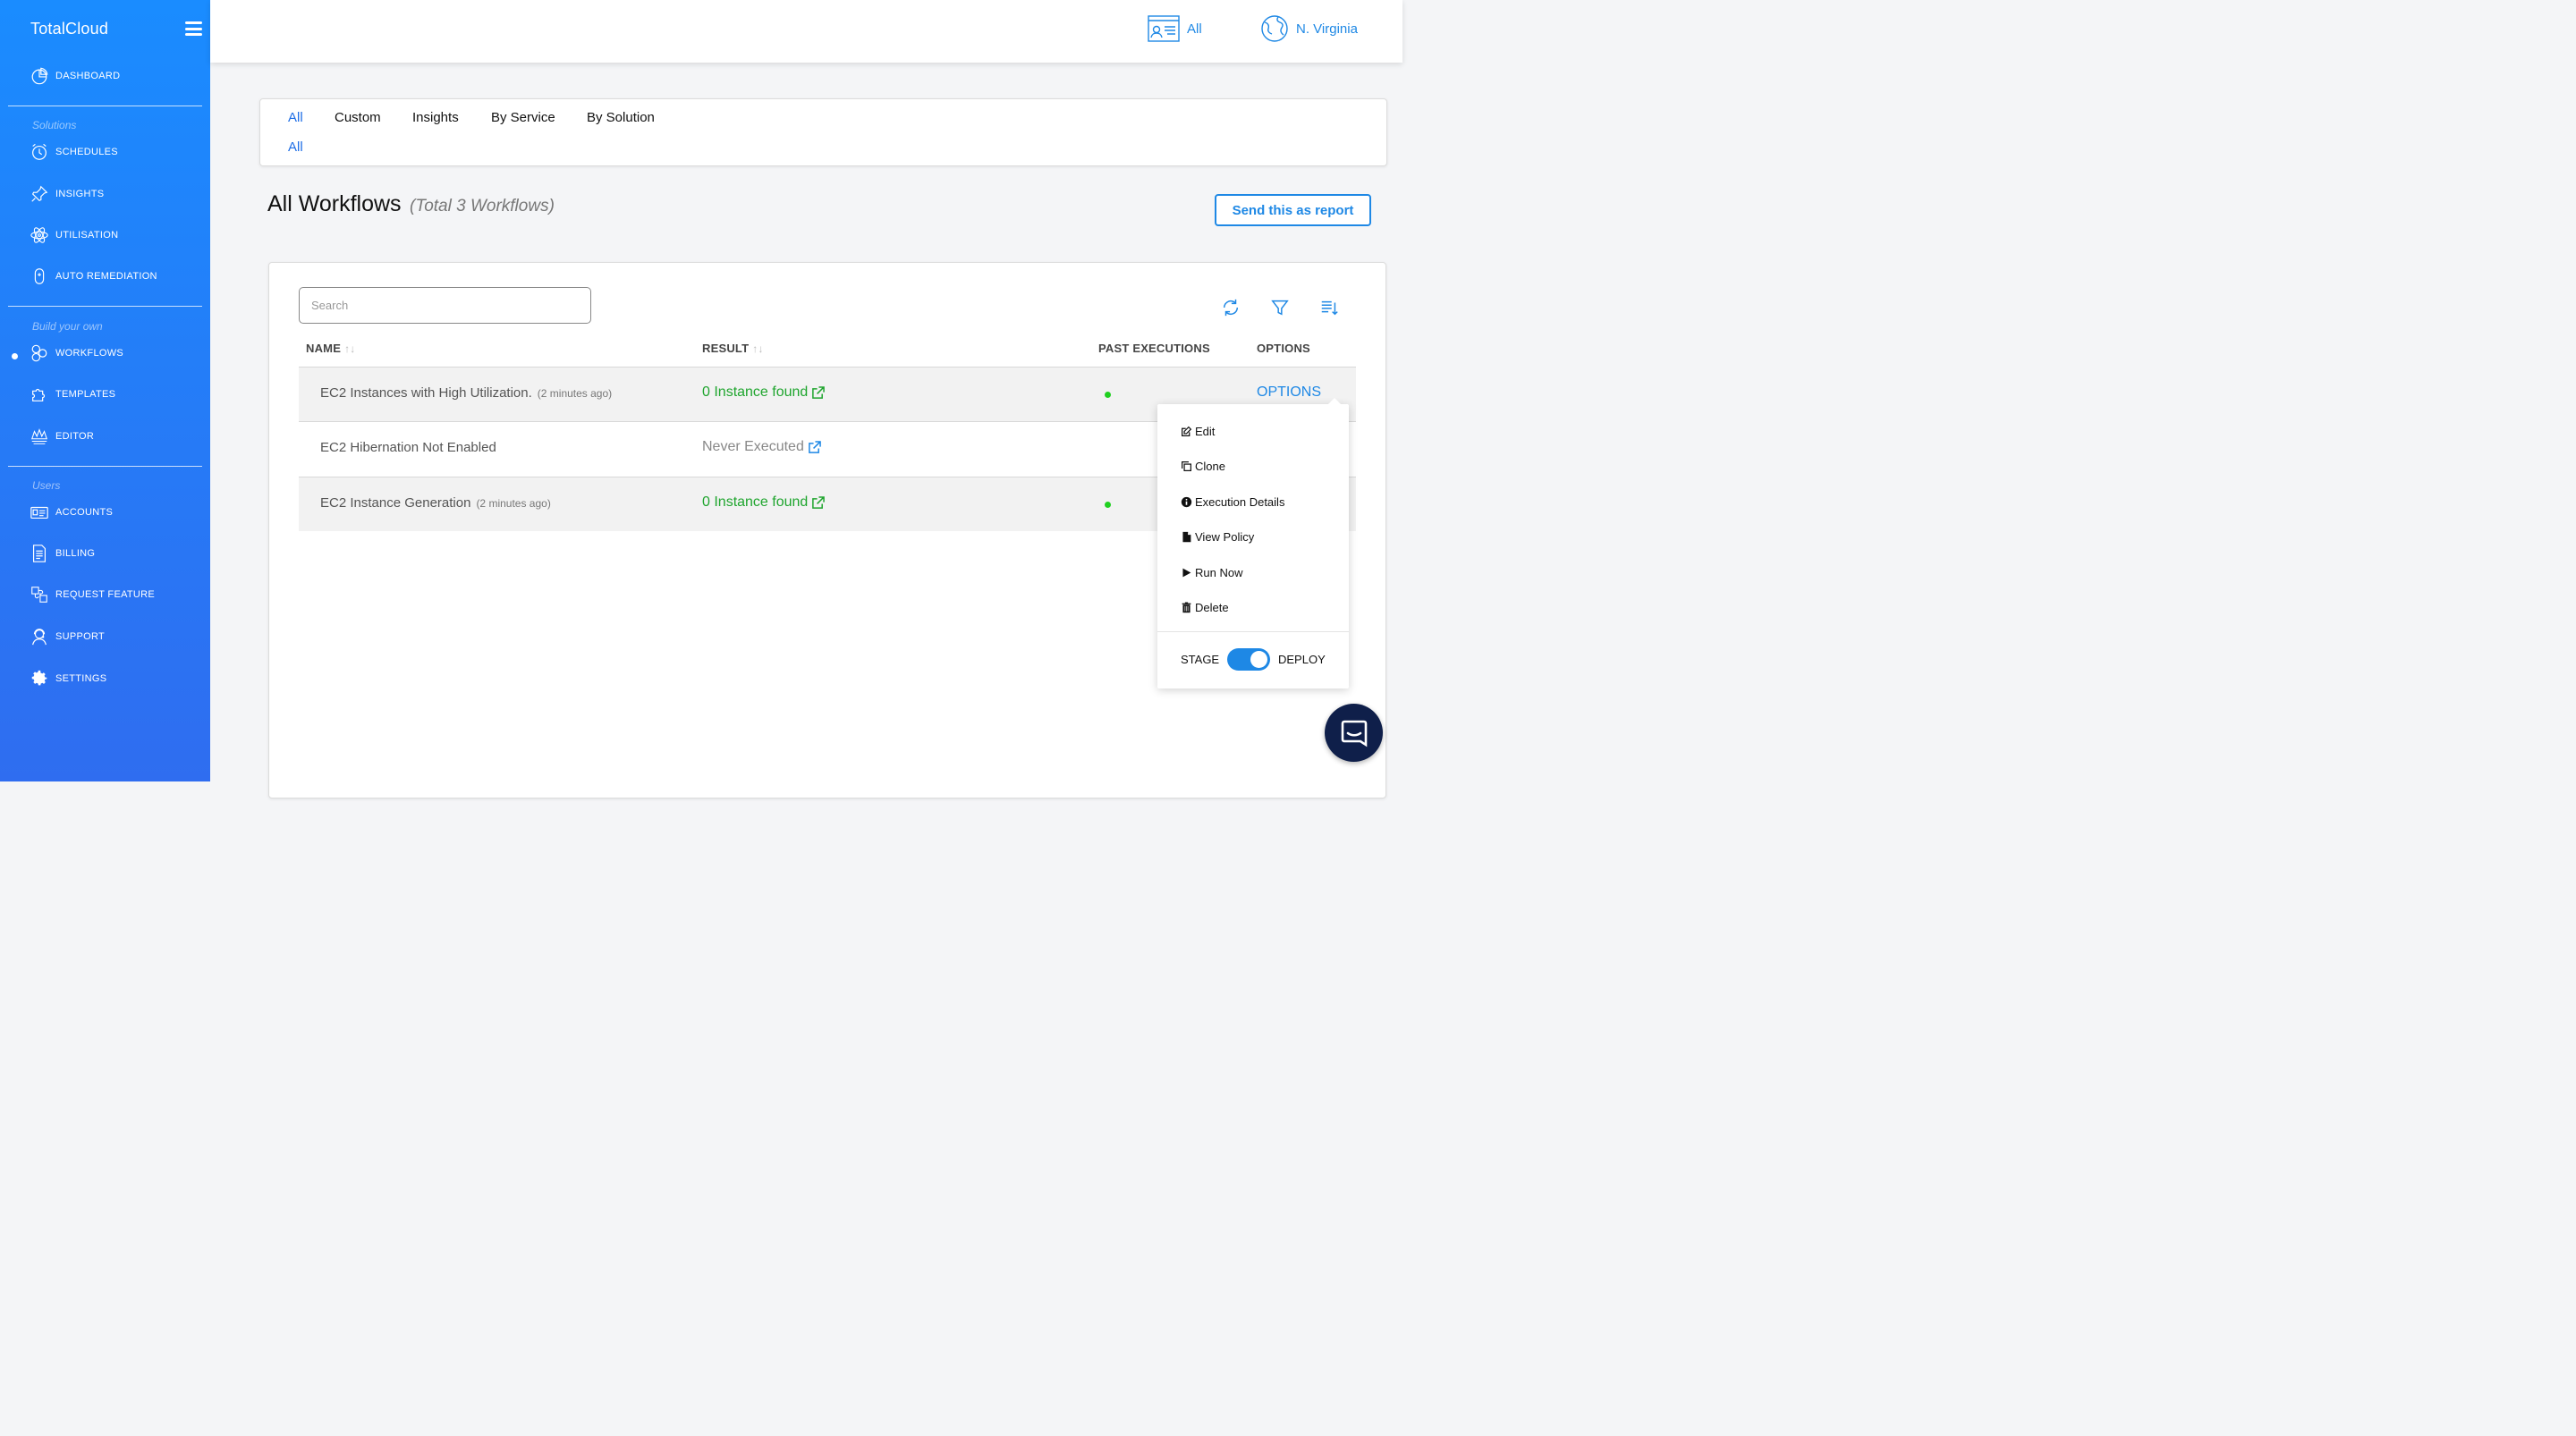 The width and height of the screenshot is (2576, 1436). Describe the element at coordinates (324, 348) in the screenshot. I see `column-header-label: NAME` at that location.